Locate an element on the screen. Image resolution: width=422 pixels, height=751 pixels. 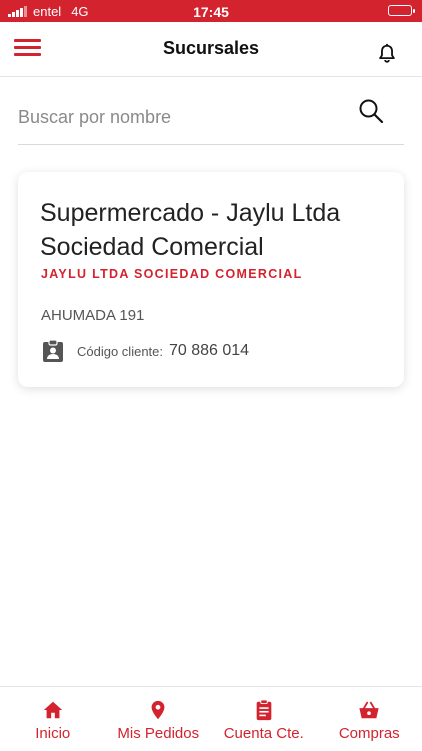
tab-label: Inicio is located at coordinates (52, 733).